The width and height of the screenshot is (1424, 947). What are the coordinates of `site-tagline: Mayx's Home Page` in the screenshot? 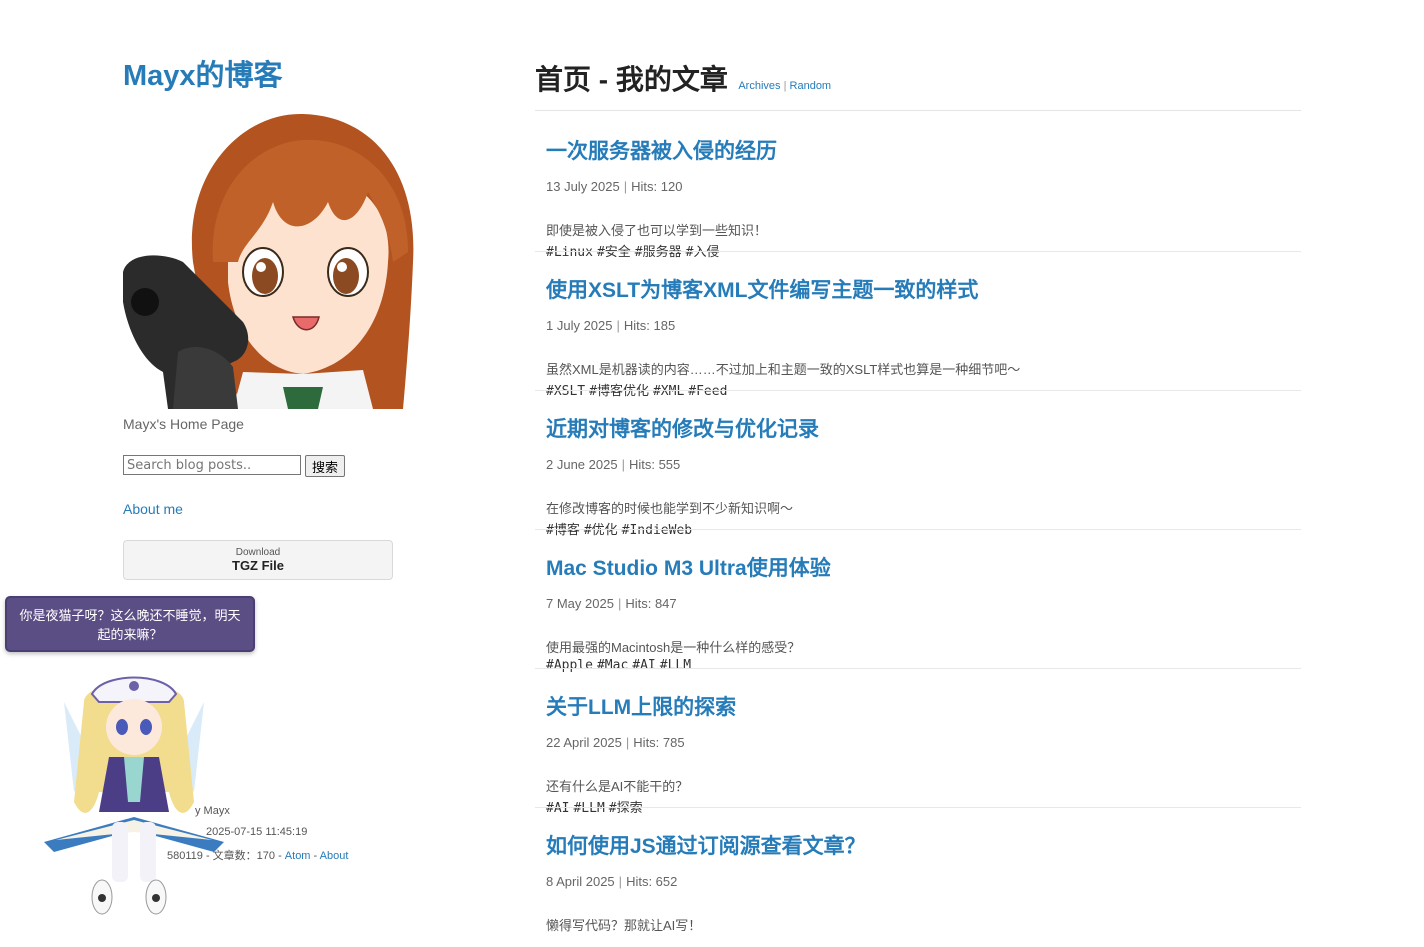 It's located at (183, 424).